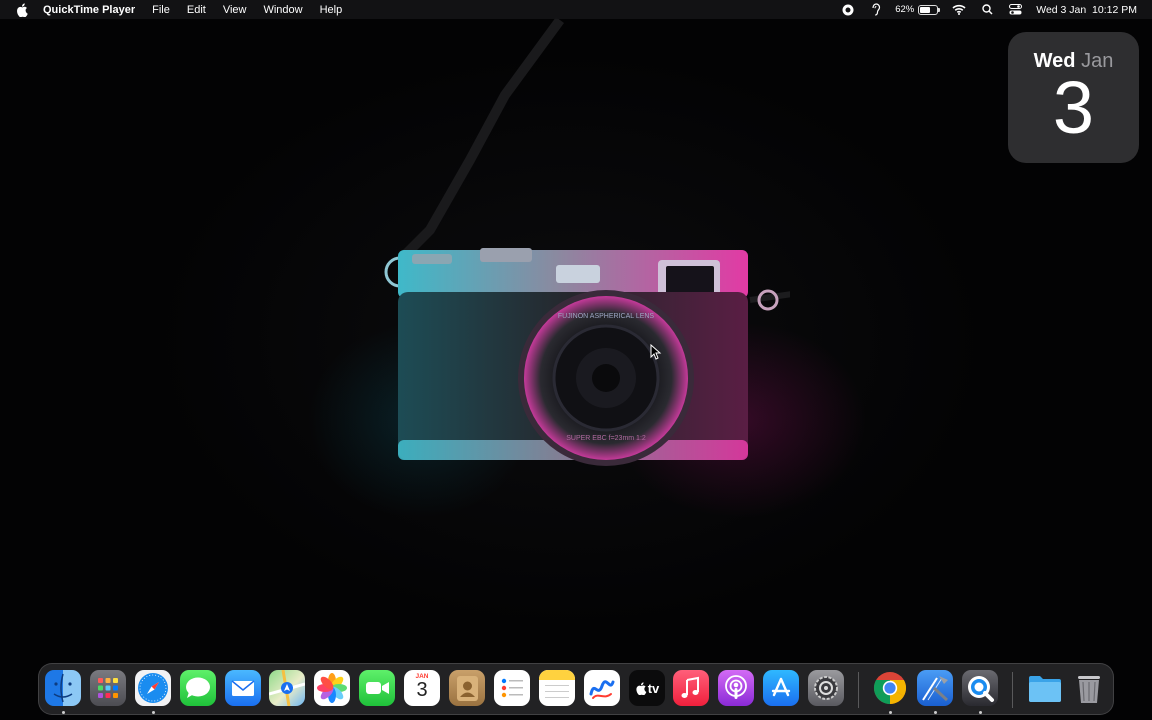 The image size is (1152, 720). Describe the element at coordinates (925, 9) in the screenshot. I see `battery-fill` at that location.